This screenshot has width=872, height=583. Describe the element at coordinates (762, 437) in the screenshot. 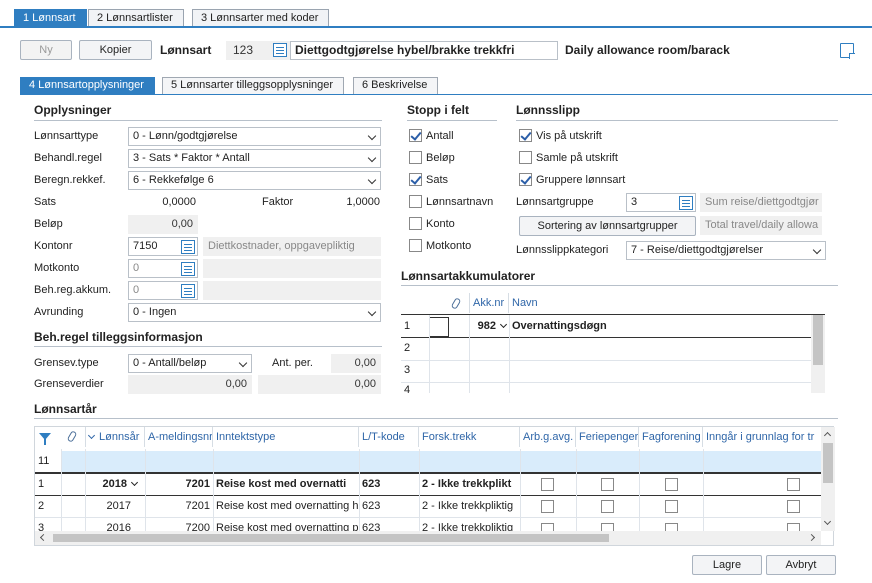

I see `col-inngar-grunnlag: Inngår i grunnlag for tr` at that location.